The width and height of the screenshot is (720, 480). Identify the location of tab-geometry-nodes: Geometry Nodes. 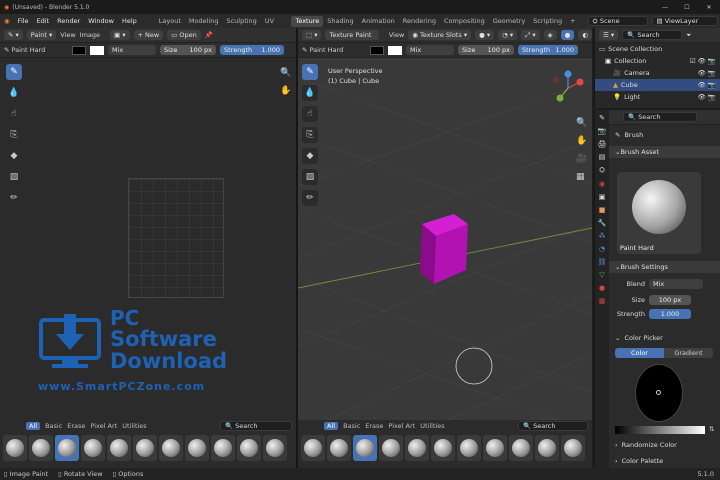
(509, 26).